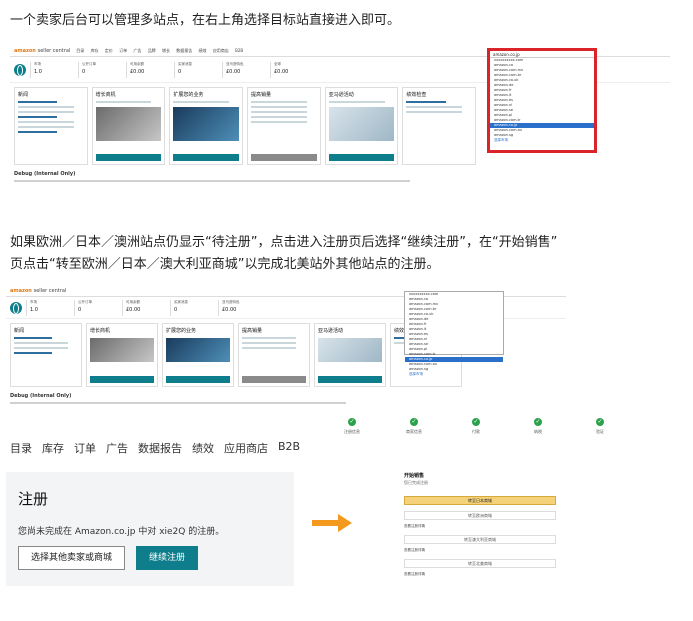  I want to click on marketplace-row: 转至北美商城, so click(480, 563).